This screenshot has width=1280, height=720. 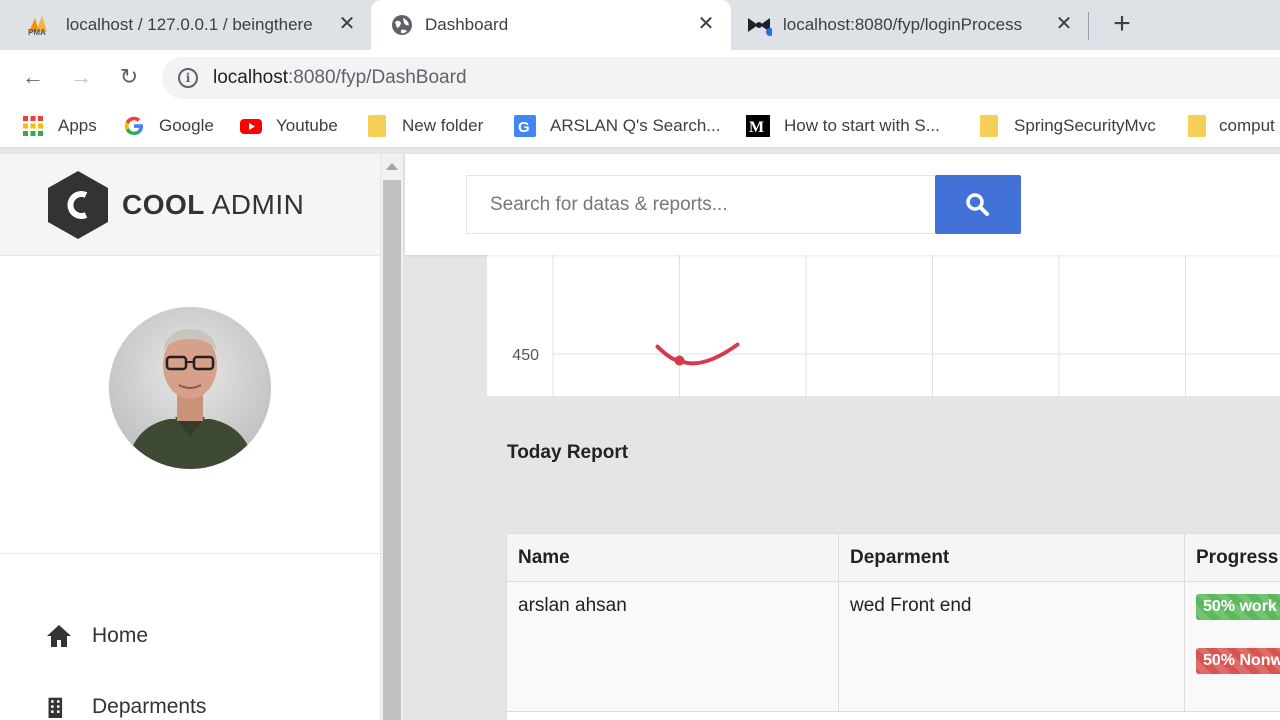 I want to click on bookmark-google: Google, so click(x=168, y=126).